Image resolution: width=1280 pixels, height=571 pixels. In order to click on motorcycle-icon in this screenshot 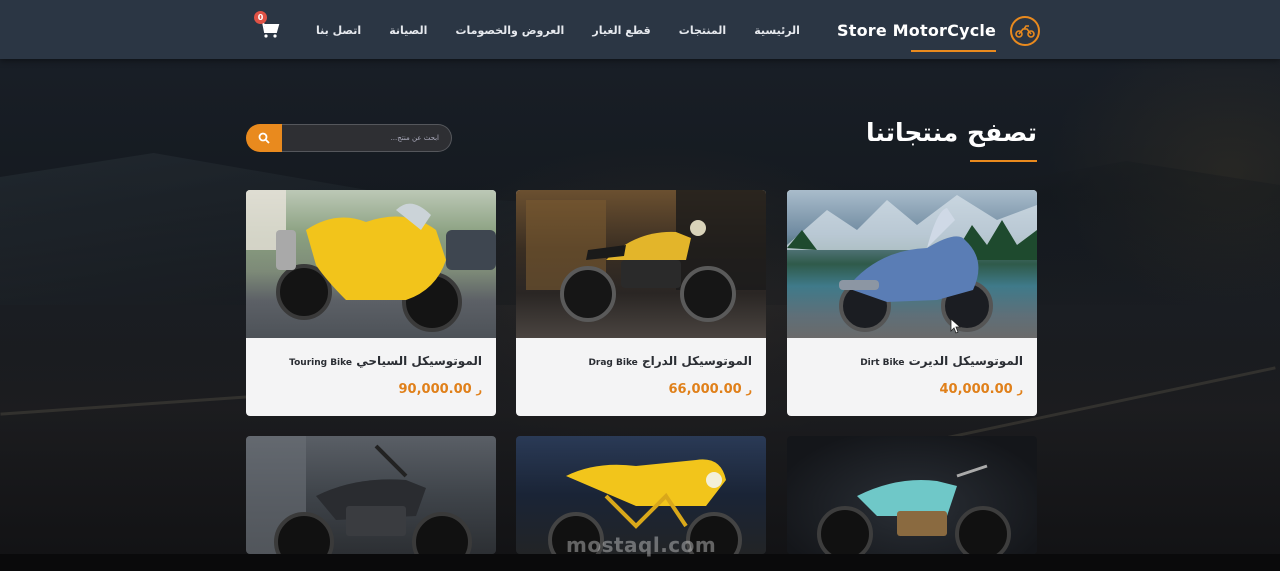, I will do `click(1025, 31)`.